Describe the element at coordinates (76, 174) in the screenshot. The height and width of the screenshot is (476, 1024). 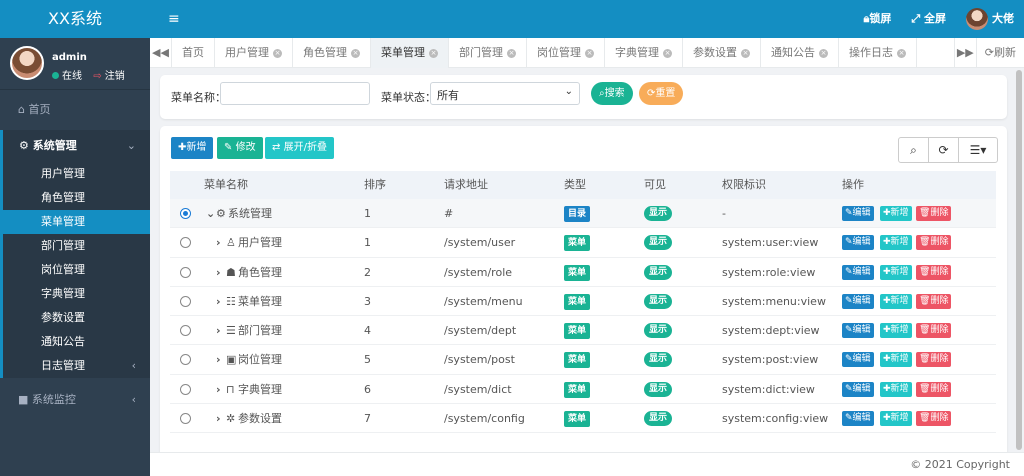
I see `sidebar-item-0: 用户管理` at that location.